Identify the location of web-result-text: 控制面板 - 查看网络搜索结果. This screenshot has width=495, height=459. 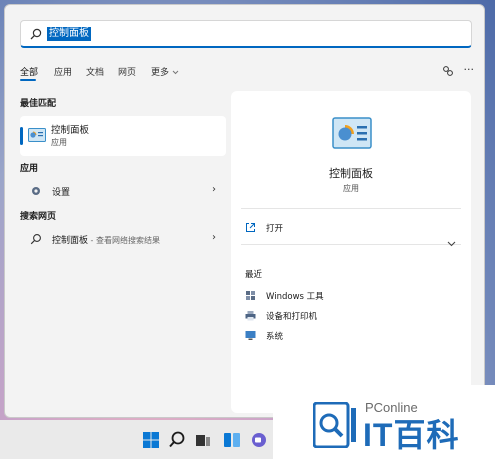
(106, 239).